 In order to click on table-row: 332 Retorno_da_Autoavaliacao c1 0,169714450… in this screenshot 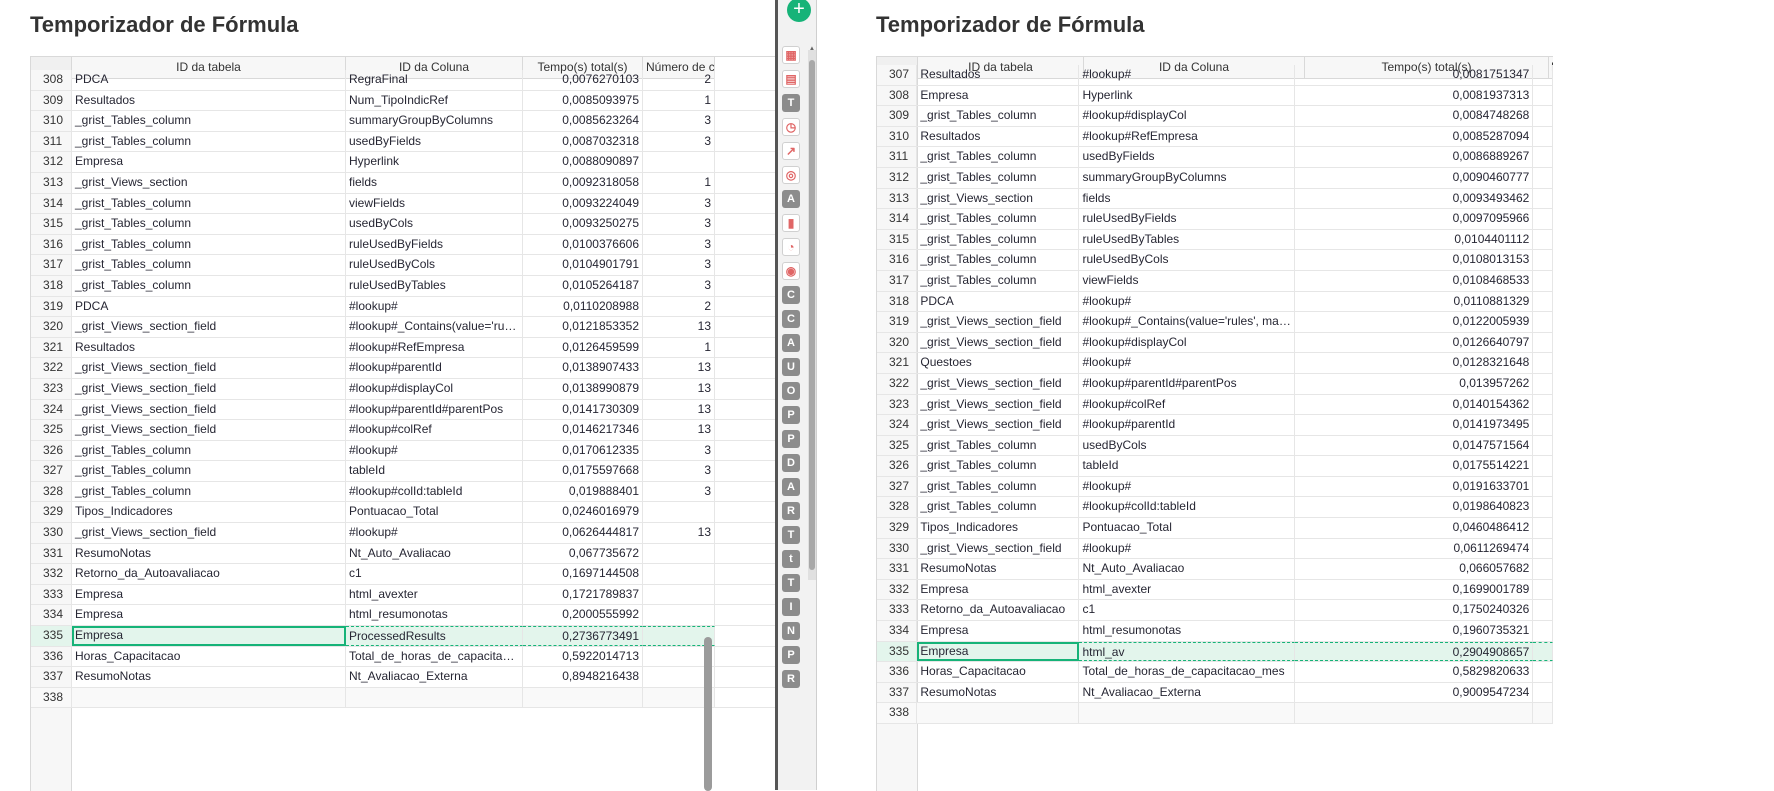, I will do `click(420, 574)`.